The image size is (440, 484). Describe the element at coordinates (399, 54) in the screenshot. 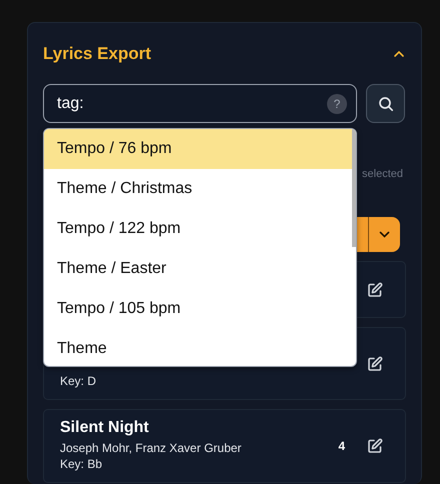

I see `chevron-icon` at that location.